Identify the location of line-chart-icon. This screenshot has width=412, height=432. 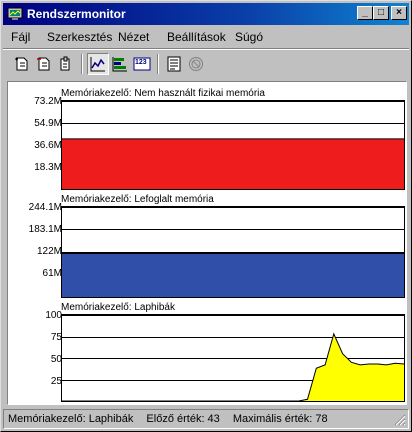
(97, 64).